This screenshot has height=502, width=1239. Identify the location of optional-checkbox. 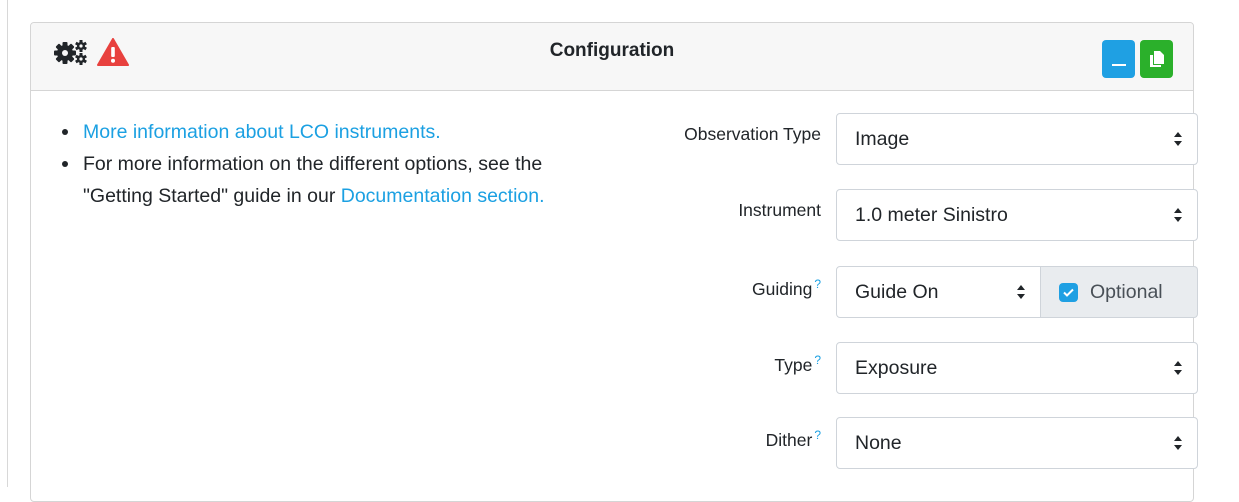
(1068, 292).